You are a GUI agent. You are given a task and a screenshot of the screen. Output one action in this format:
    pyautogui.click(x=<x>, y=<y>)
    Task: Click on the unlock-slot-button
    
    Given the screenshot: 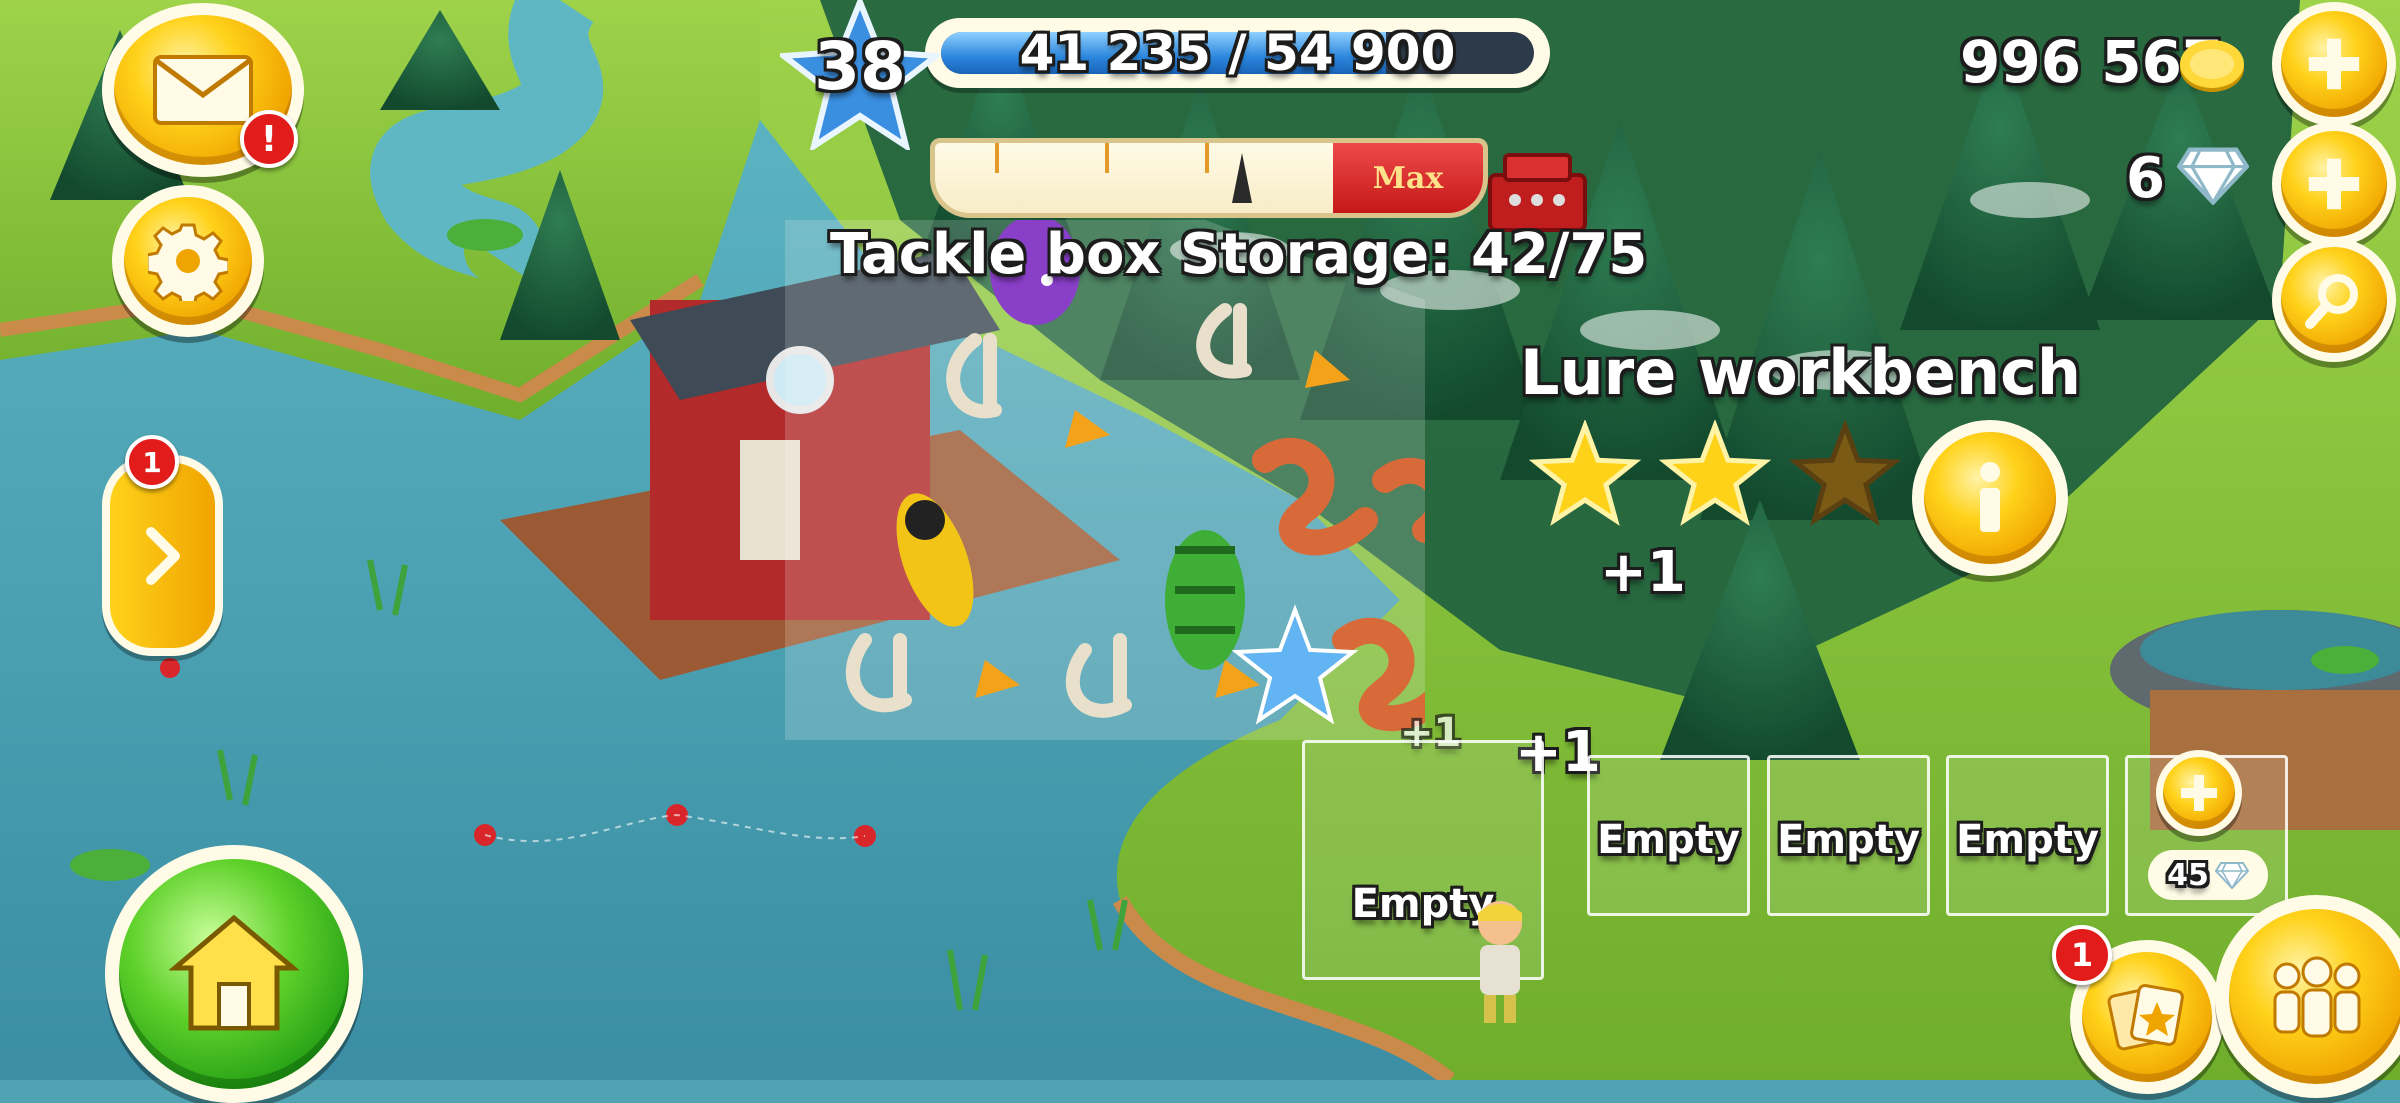 What is the action you would take?
    pyautogui.click(x=2199, y=793)
    